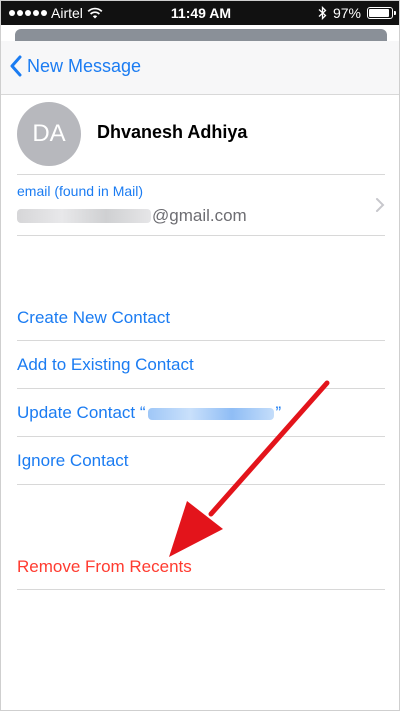  I want to click on status-right: 97%, so click(357, 13).